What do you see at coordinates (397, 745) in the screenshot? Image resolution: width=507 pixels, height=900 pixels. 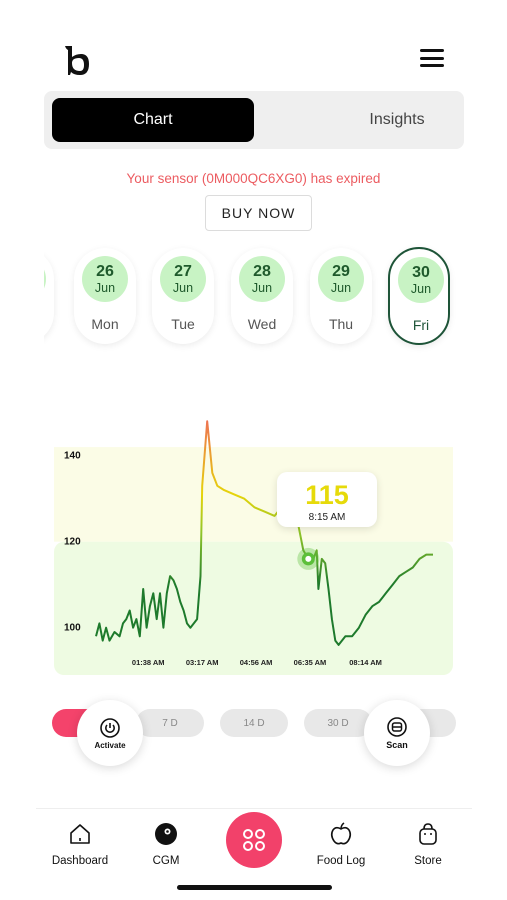 I see `scan-label: Scan` at bounding box center [397, 745].